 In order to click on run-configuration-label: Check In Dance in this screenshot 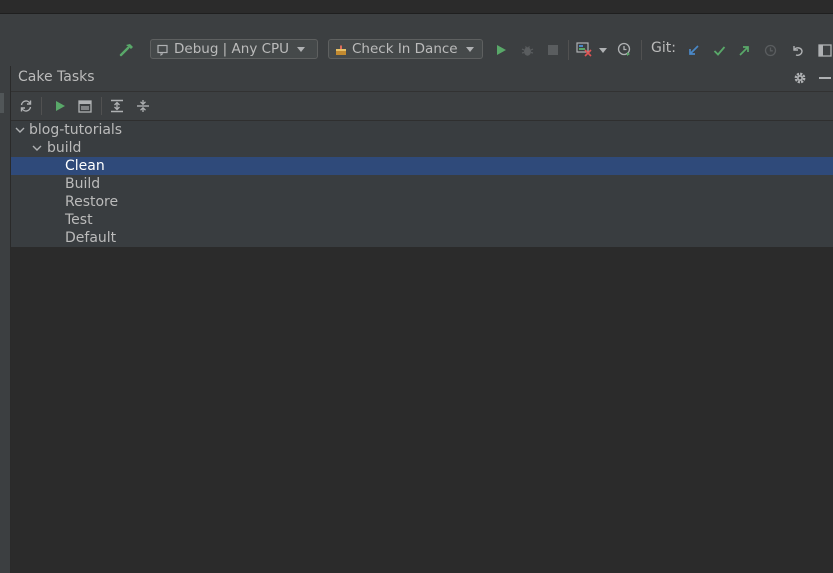, I will do `click(405, 49)`.